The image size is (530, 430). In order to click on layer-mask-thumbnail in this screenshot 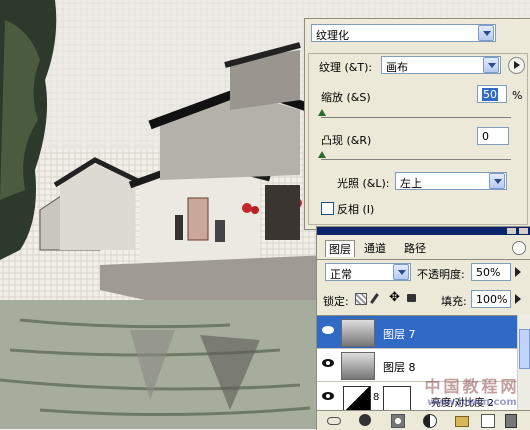, I will do `click(397, 398)`.